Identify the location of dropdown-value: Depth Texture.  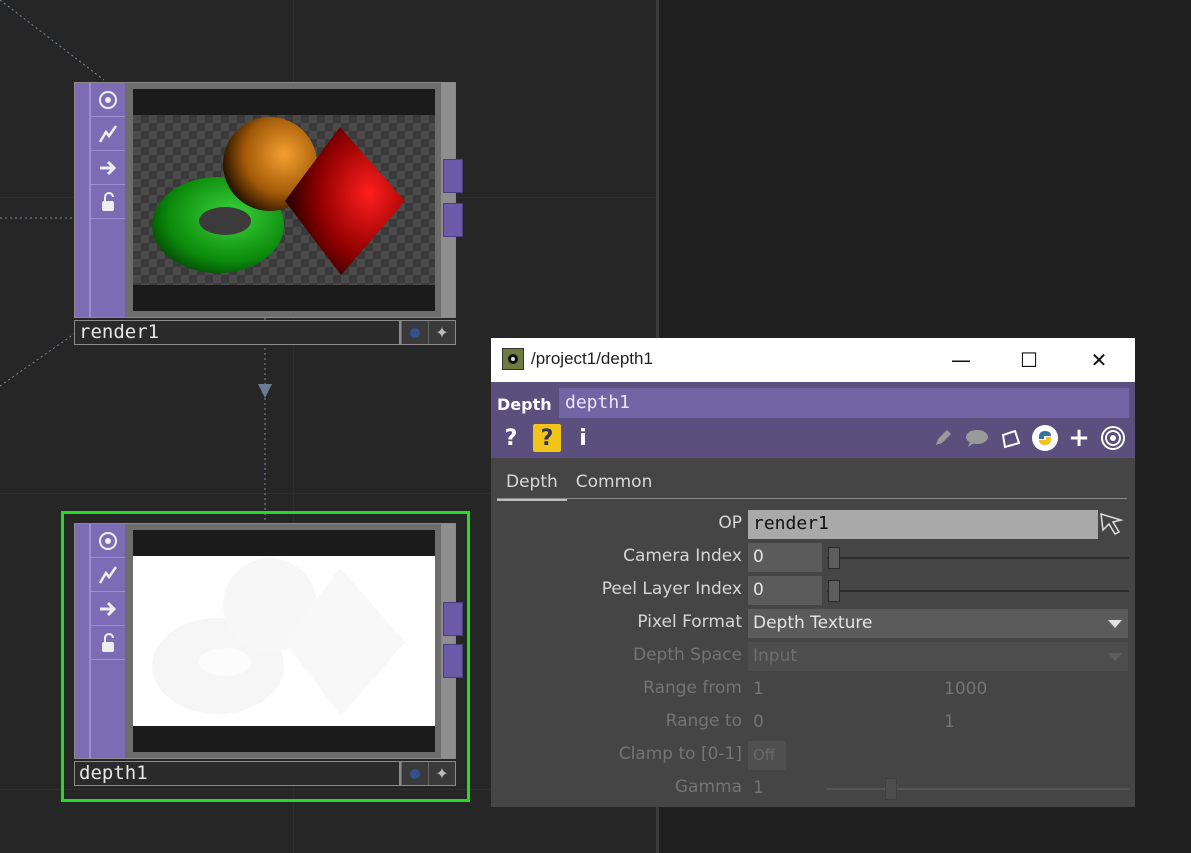
(813, 623).